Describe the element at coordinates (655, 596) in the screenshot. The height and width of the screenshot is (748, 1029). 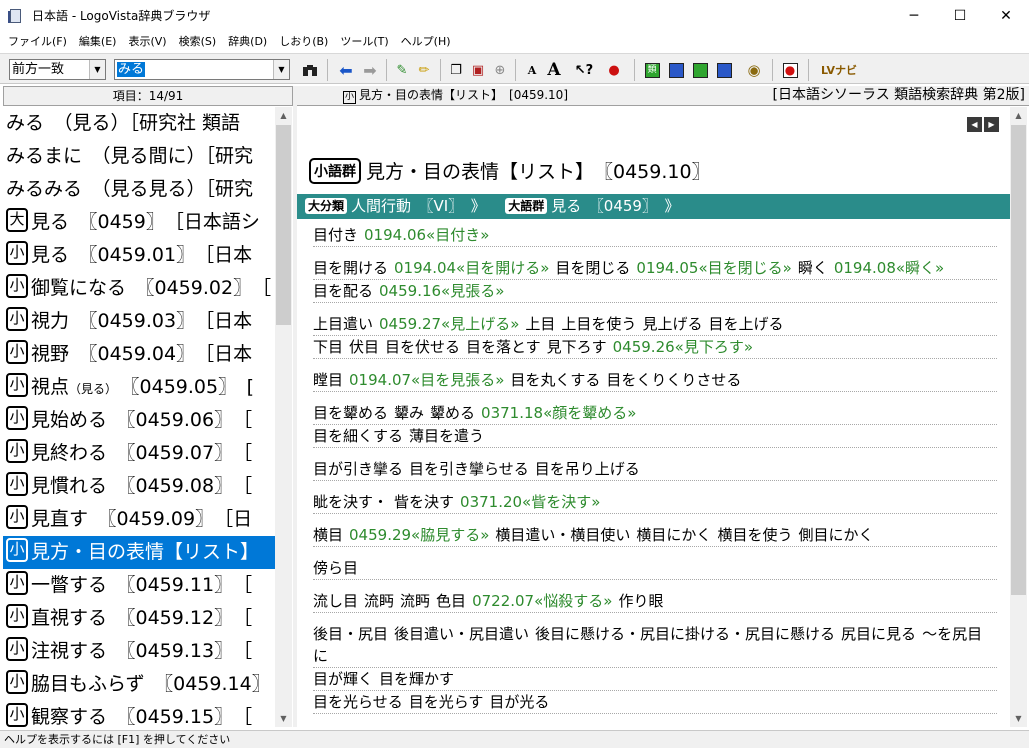
I see `word-row: 流し目 流眄 流眄 色目 0722.07«悩殺する» 作り眼` at that location.